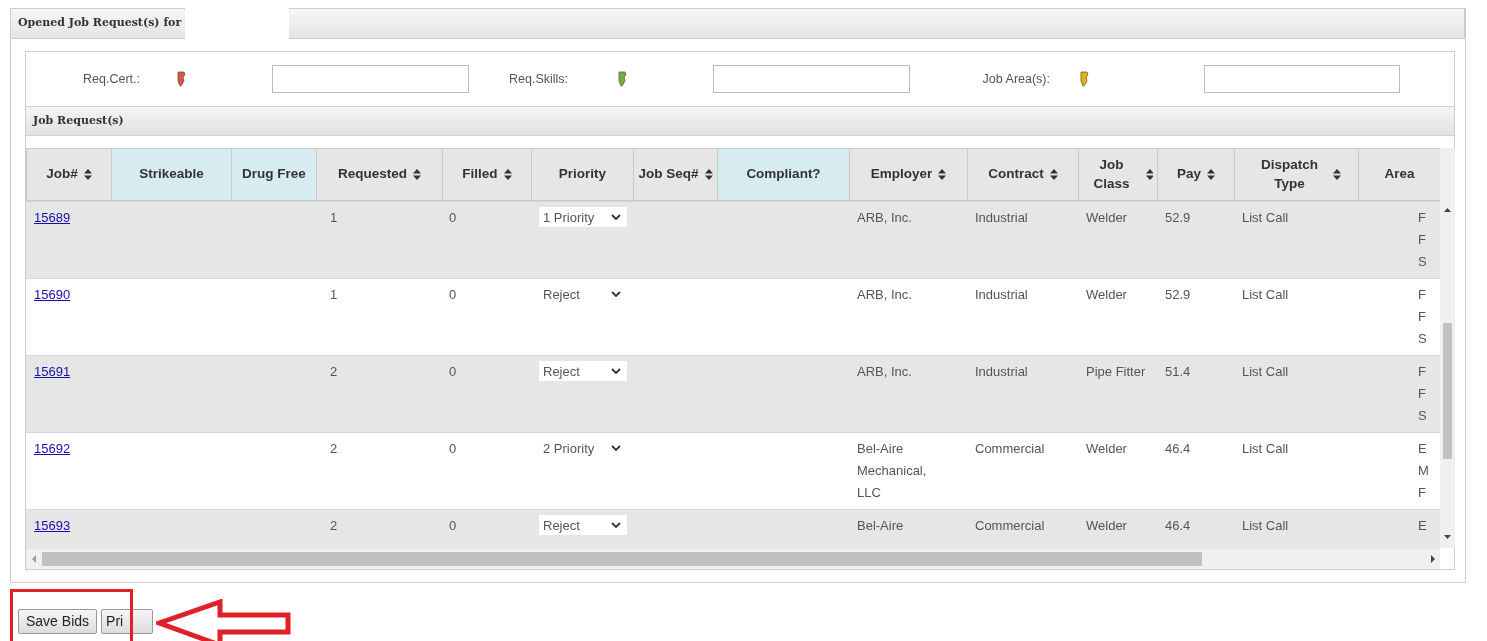 This screenshot has height=641, width=1487. Describe the element at coordinates (675, 174) in the screenshot. I see `column-header: Job Seq#` at that location.